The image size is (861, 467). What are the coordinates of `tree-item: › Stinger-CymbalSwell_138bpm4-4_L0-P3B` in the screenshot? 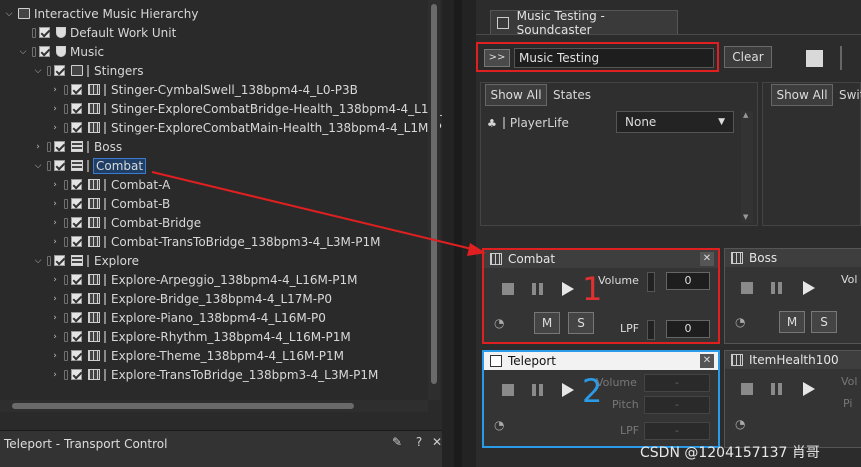 It's located at (204, 89).